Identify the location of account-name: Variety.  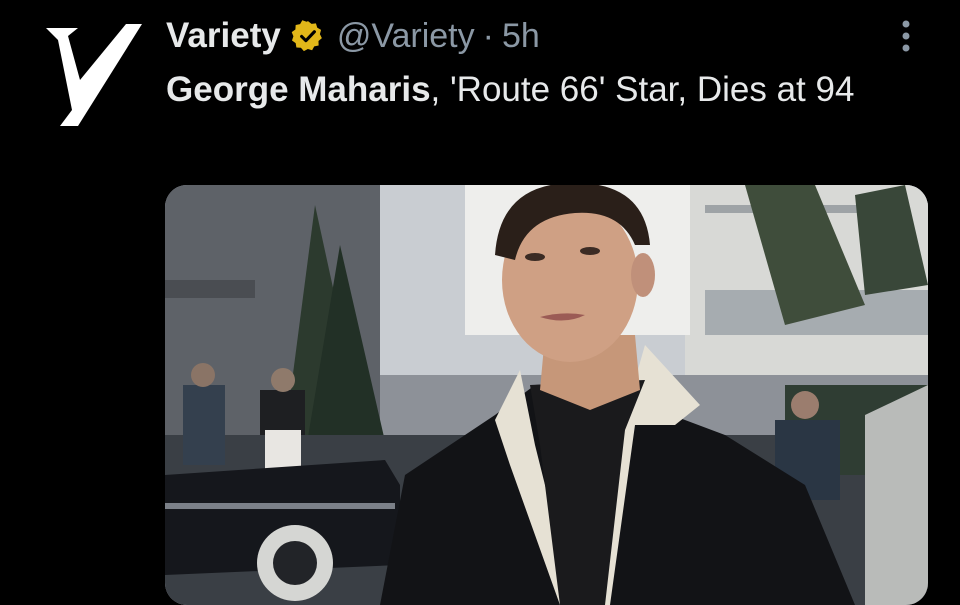
(223, 36).